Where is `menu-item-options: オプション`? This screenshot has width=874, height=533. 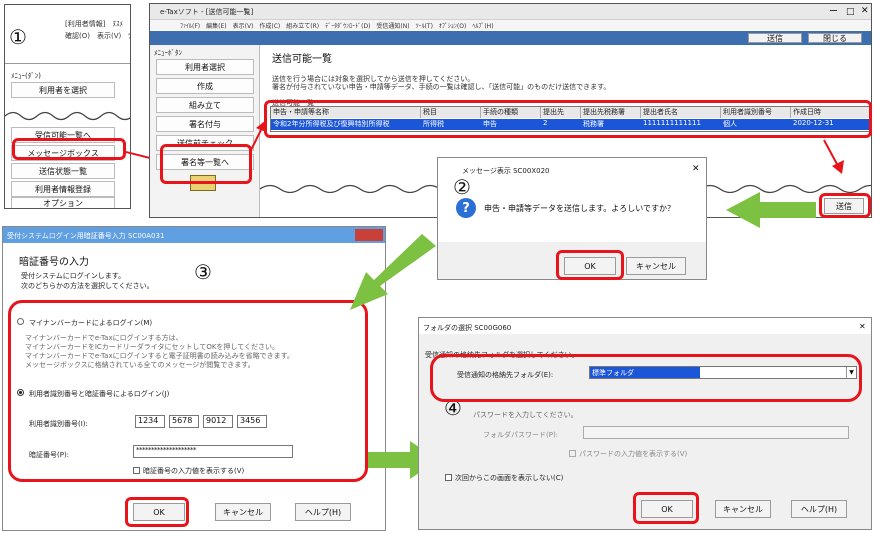 menu-item-options: オプション is located at coordinates (63, 202).